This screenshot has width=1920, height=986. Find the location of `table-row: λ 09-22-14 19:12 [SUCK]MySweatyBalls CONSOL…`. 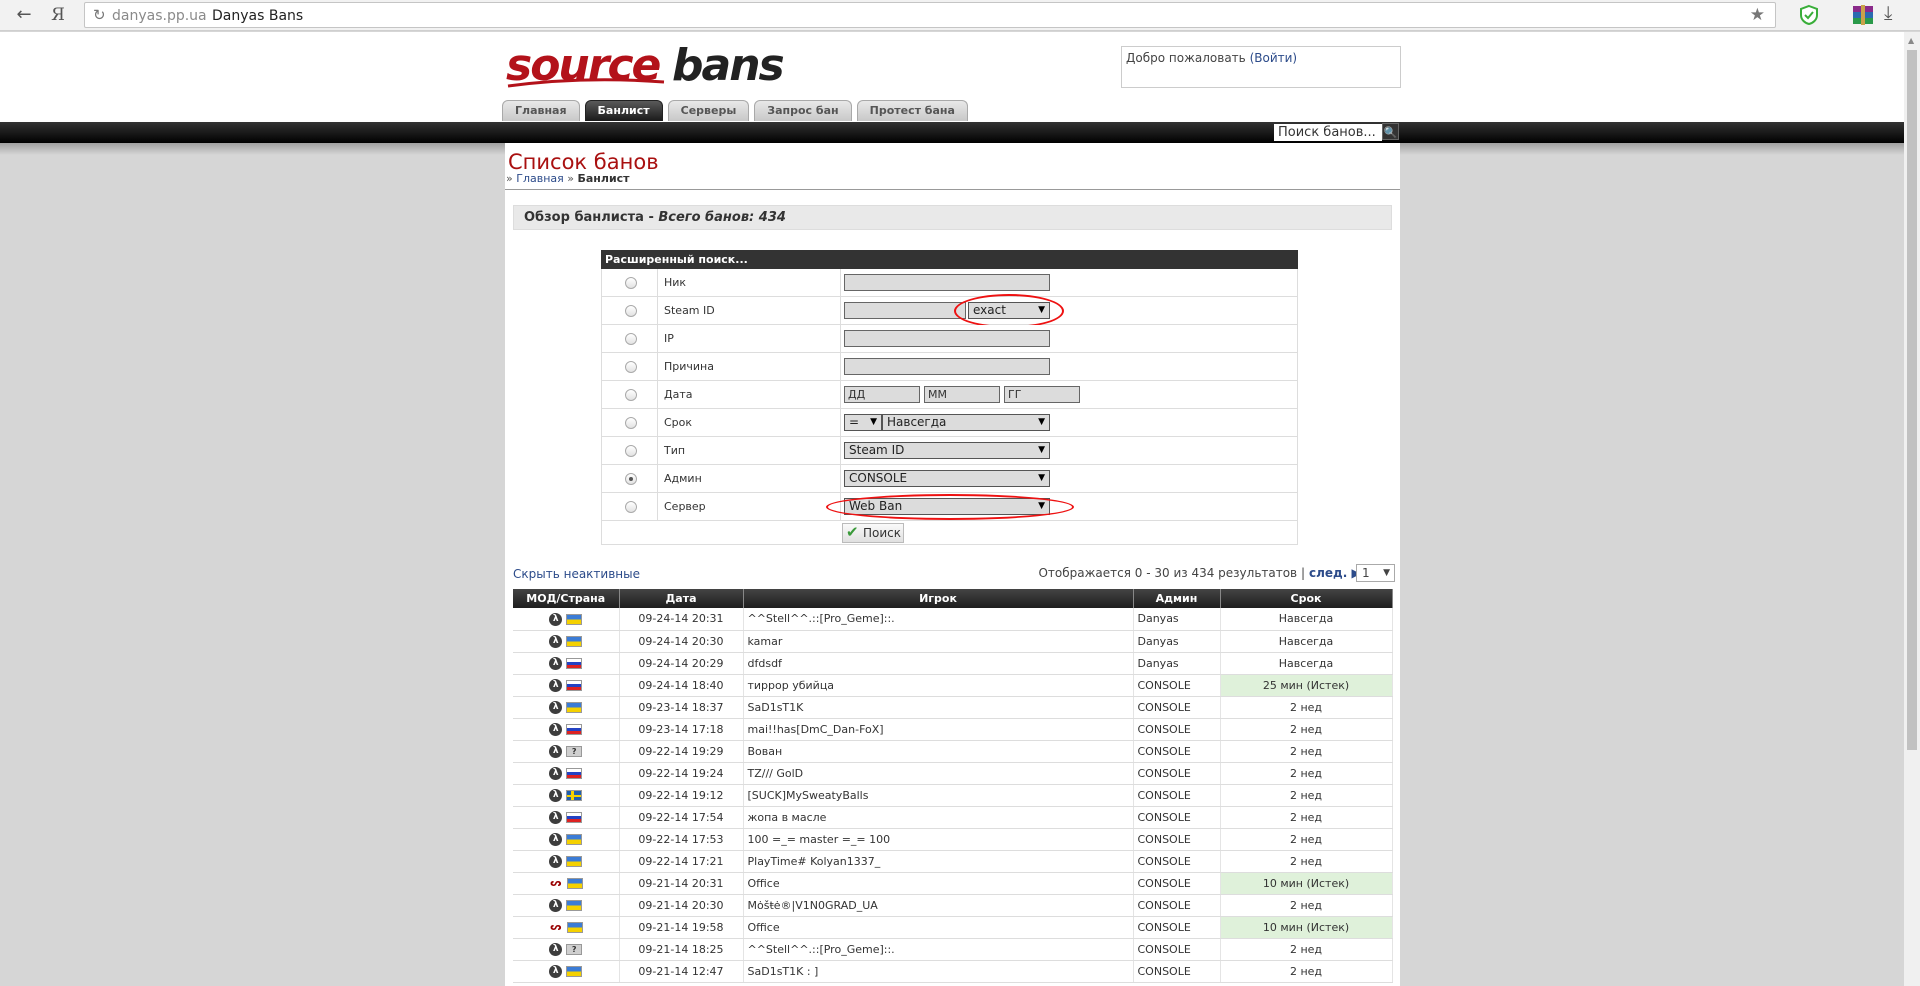

table-row: λ 09-22-14 19:12 [SUCK]MySweatyBalls CONSOL… is located at coordinates (953, 795).